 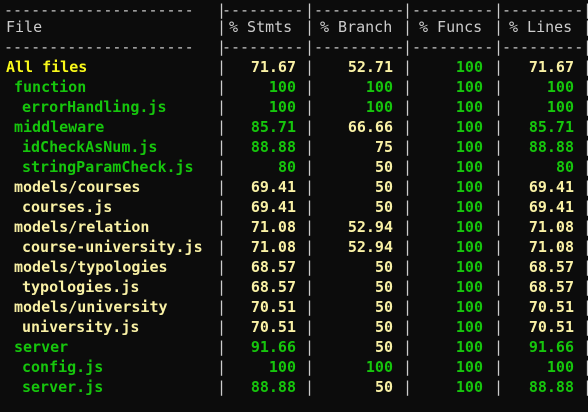 I want to click on file-name-cell: server.js, so click(x=63, y=387).